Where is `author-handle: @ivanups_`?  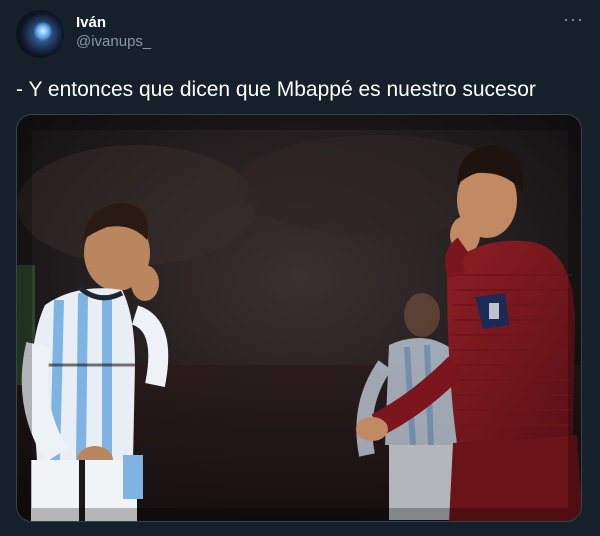 author-handle: @ivanups_ is located at coordinates (113, 42).